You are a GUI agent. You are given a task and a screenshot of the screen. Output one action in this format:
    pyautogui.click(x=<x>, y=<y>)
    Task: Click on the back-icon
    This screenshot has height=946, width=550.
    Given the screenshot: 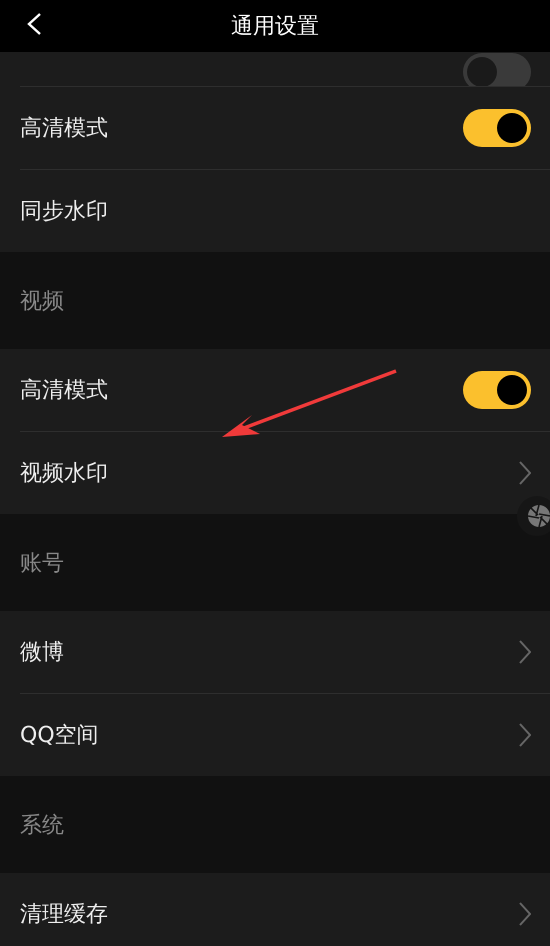 What is the action you would take?
    pyautogui.click(x=34, y=24)
    